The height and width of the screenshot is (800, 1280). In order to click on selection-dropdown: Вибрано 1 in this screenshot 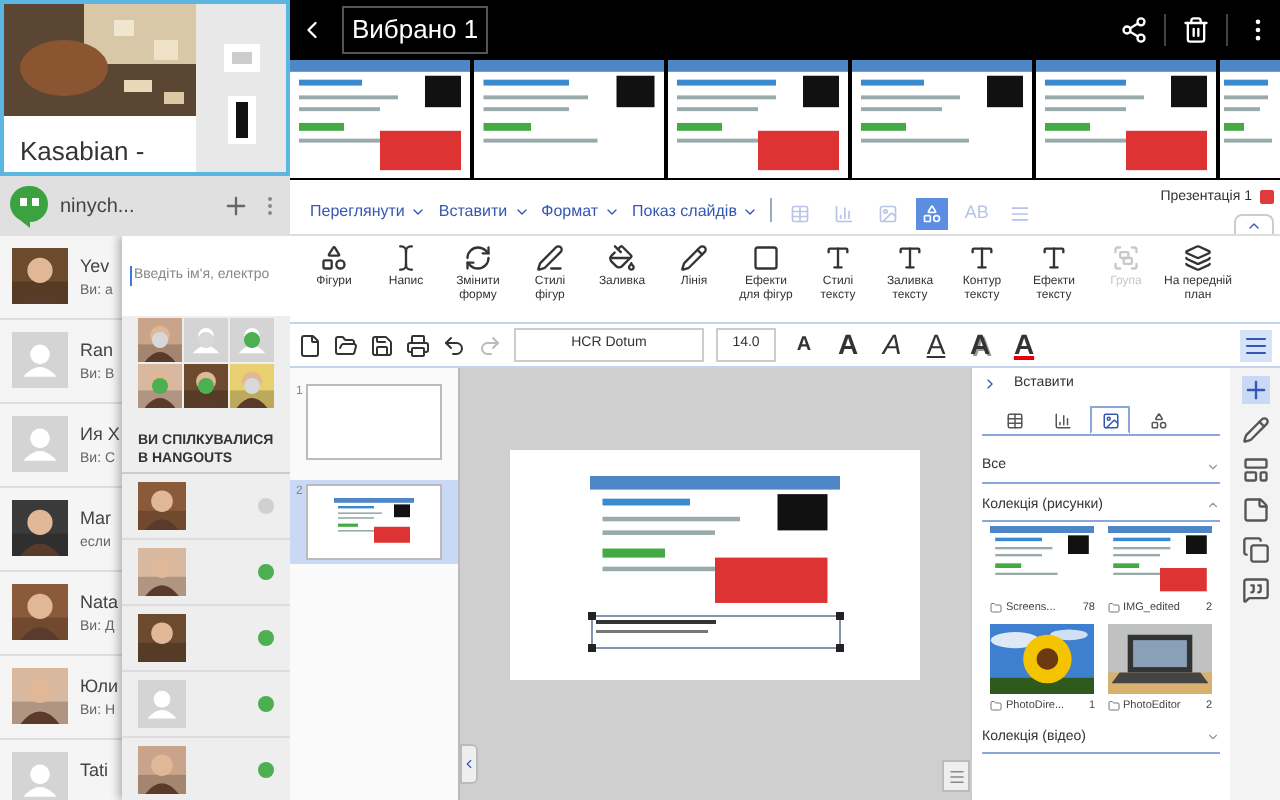, I will do `click(415, 30)`.